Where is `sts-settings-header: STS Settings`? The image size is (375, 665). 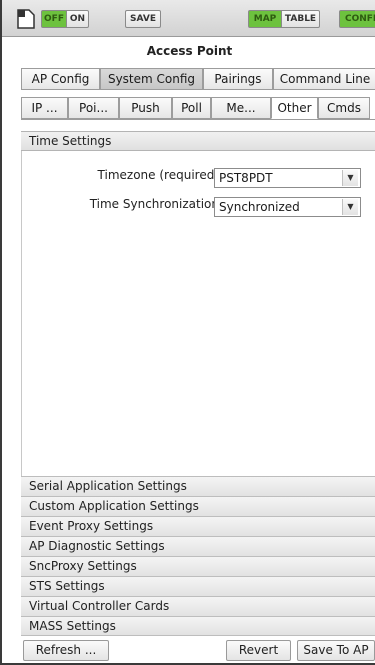 sts-settings-header: STS Settings is located at coordinates (198, 586).